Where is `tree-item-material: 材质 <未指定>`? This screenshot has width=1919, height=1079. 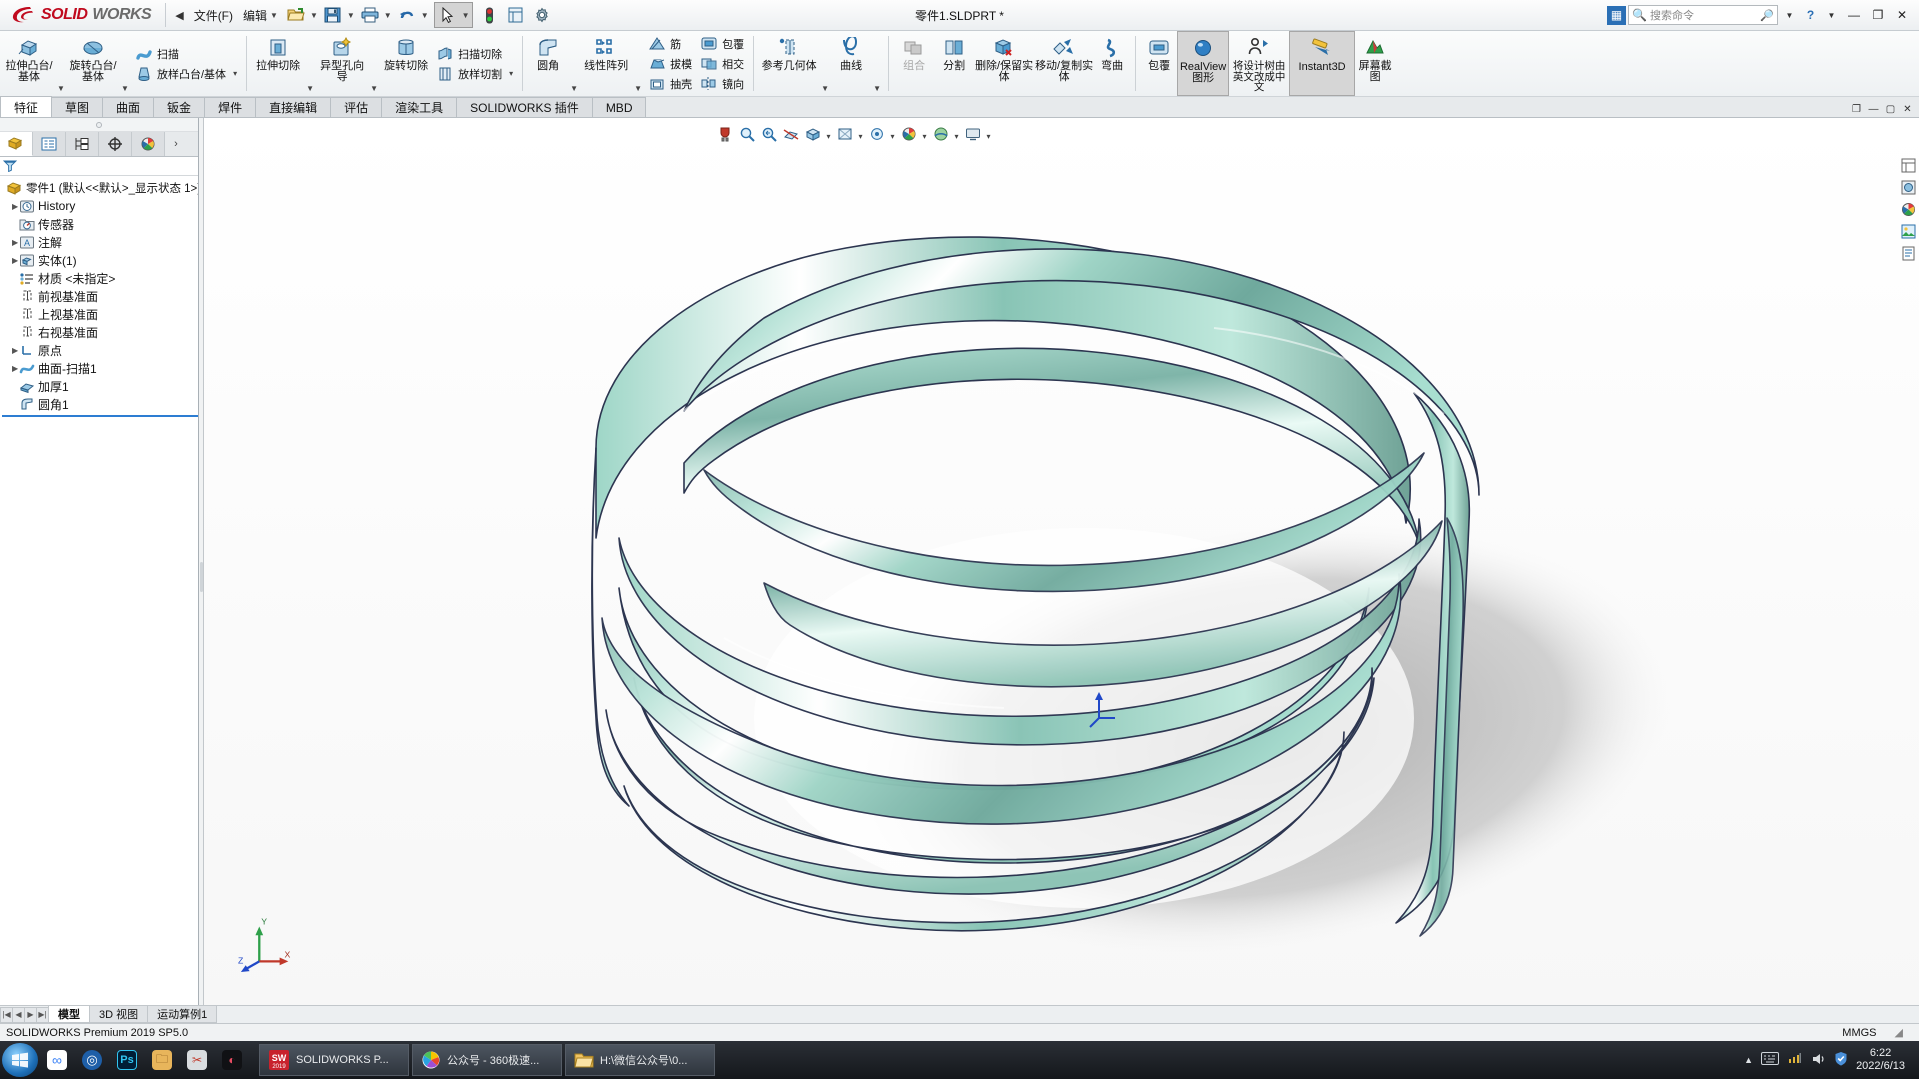 tree-item-material: 材质 <未指定> is located at coordinates (100, 278).